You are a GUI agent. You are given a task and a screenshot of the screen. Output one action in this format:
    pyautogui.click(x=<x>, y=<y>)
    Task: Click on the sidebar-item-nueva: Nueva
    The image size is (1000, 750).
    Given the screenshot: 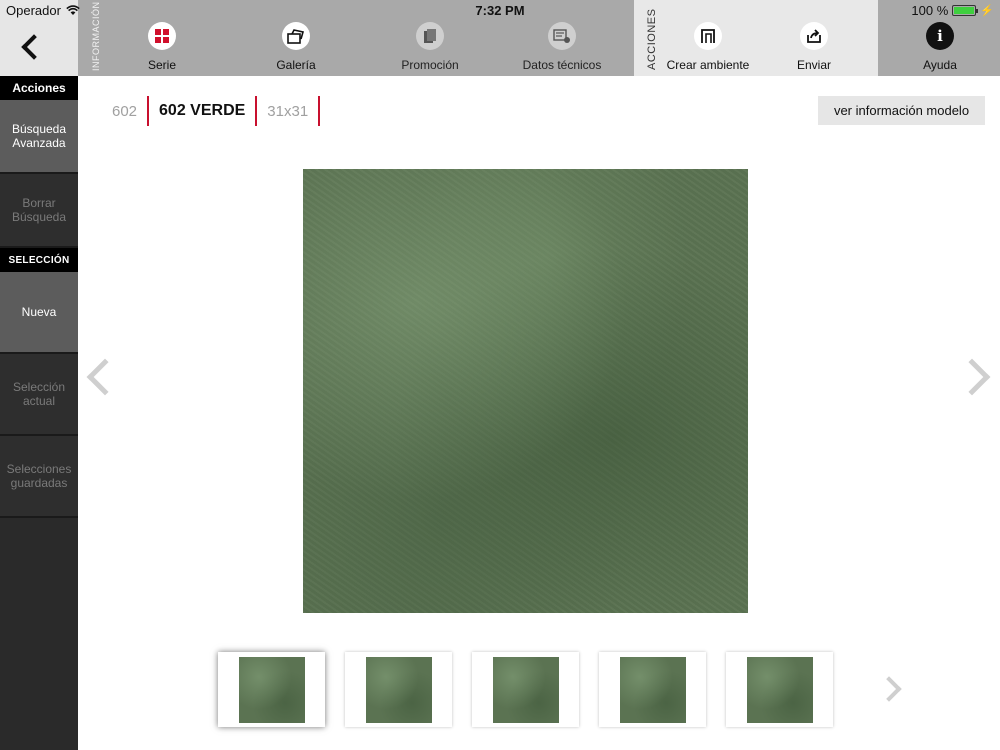 What is the action you would take?
    pyautogui.click(x=39, y=313)
    